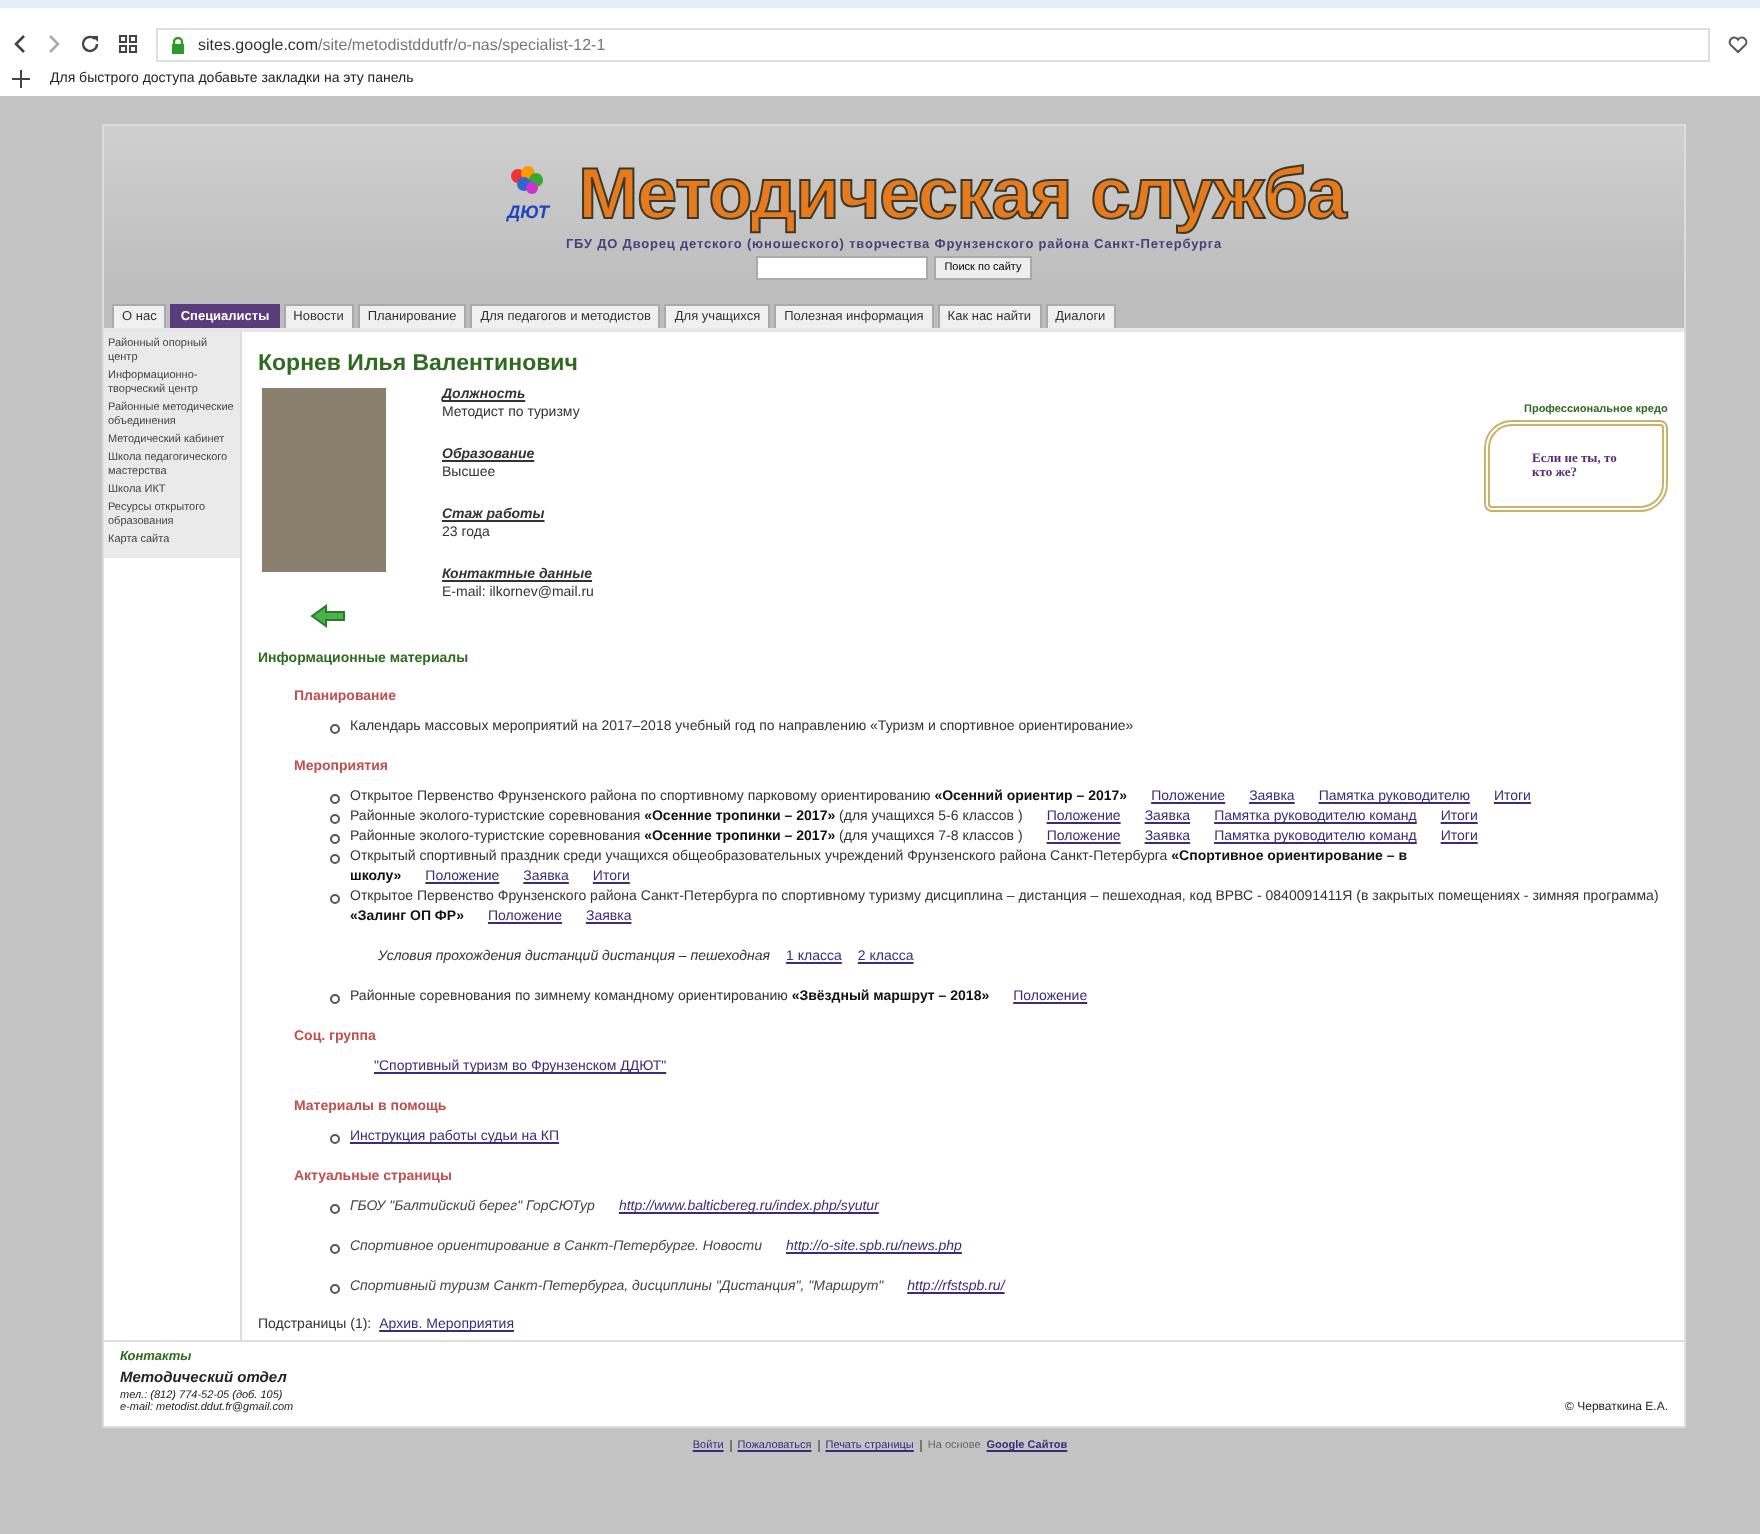 The image size is (1760, 1534). I want to click on grid-icon, so click(128, 44).